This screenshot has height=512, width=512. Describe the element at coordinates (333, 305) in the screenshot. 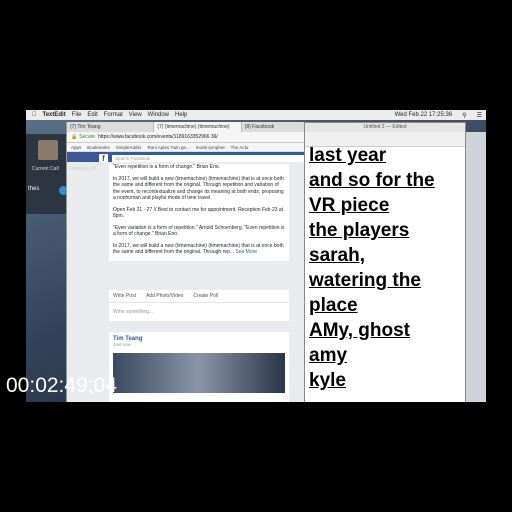

I see `document-line: place` at that location.